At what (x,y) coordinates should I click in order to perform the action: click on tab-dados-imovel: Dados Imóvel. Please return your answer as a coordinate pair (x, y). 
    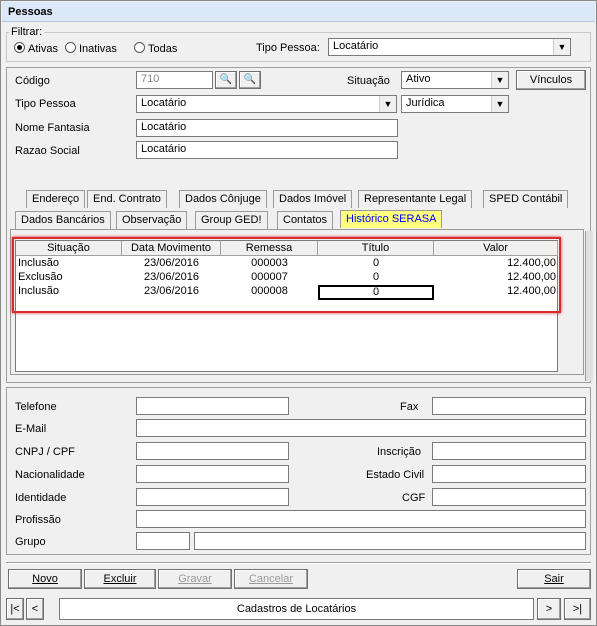
    Looking at the image, I should click on (313, 199).